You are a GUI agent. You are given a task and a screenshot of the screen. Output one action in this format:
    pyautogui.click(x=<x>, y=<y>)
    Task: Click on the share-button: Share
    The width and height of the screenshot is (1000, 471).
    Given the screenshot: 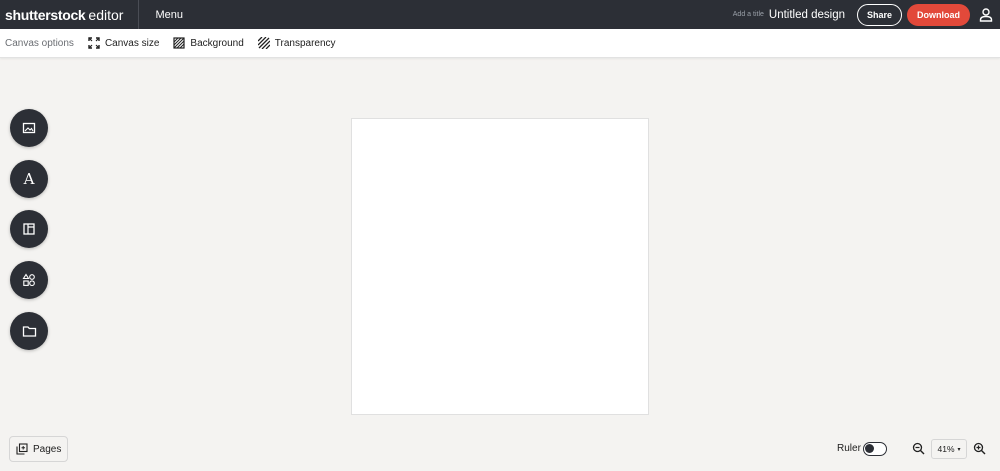 What is the action you would take?
    pyautogui.click(x=879, y=14)
    